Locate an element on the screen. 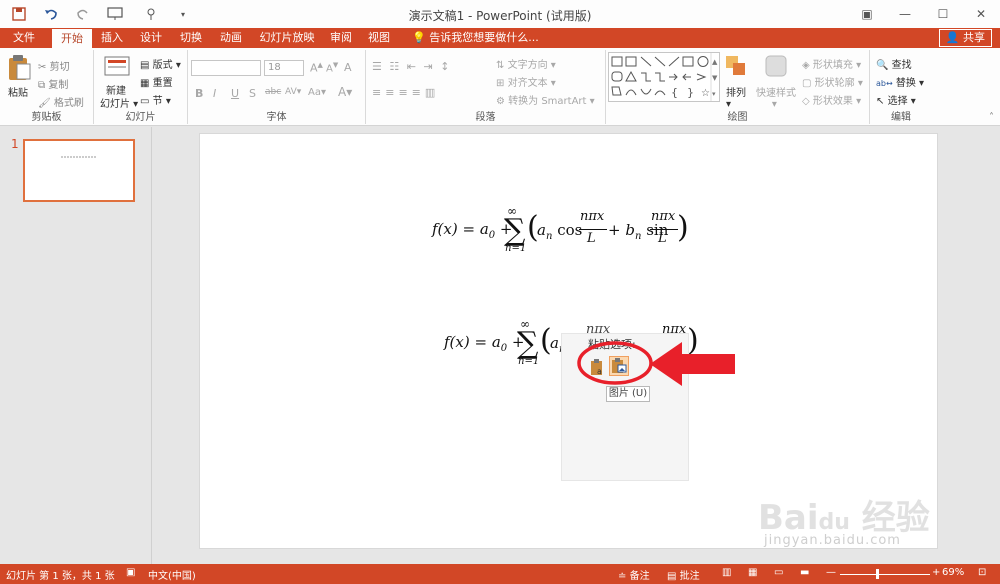  section-icon: ▭ is located at coordinates (145, 101).